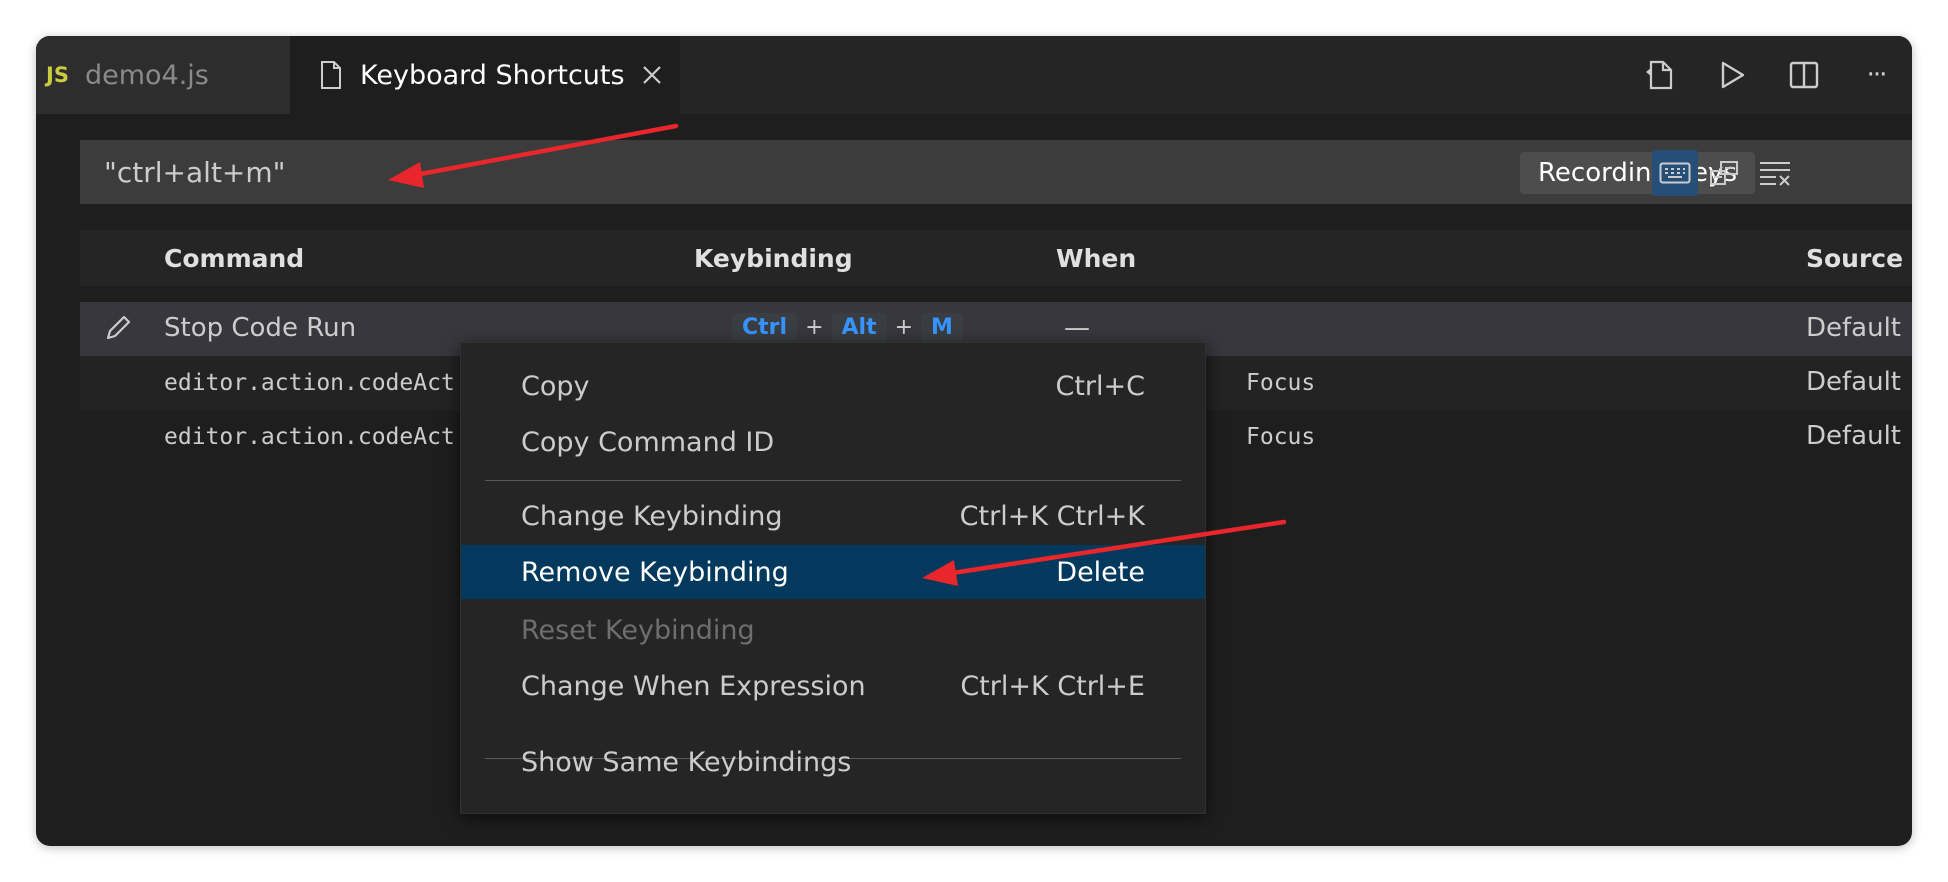 The height and width of the screenshot is (882, 1948). Describe the element at coordinates (492, 75) in the screenshot. I see `tab-label: Keyboard Shortcuts` at that location.